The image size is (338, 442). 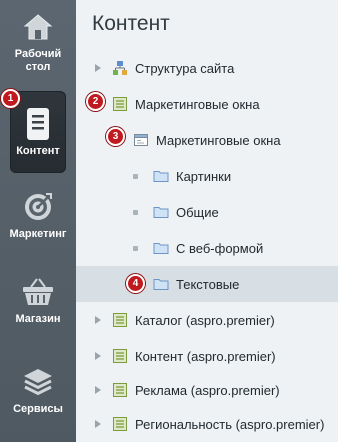 I want to click on tree-item-catalog: Каталог (aspro.premier), so click(x=207, y=320).